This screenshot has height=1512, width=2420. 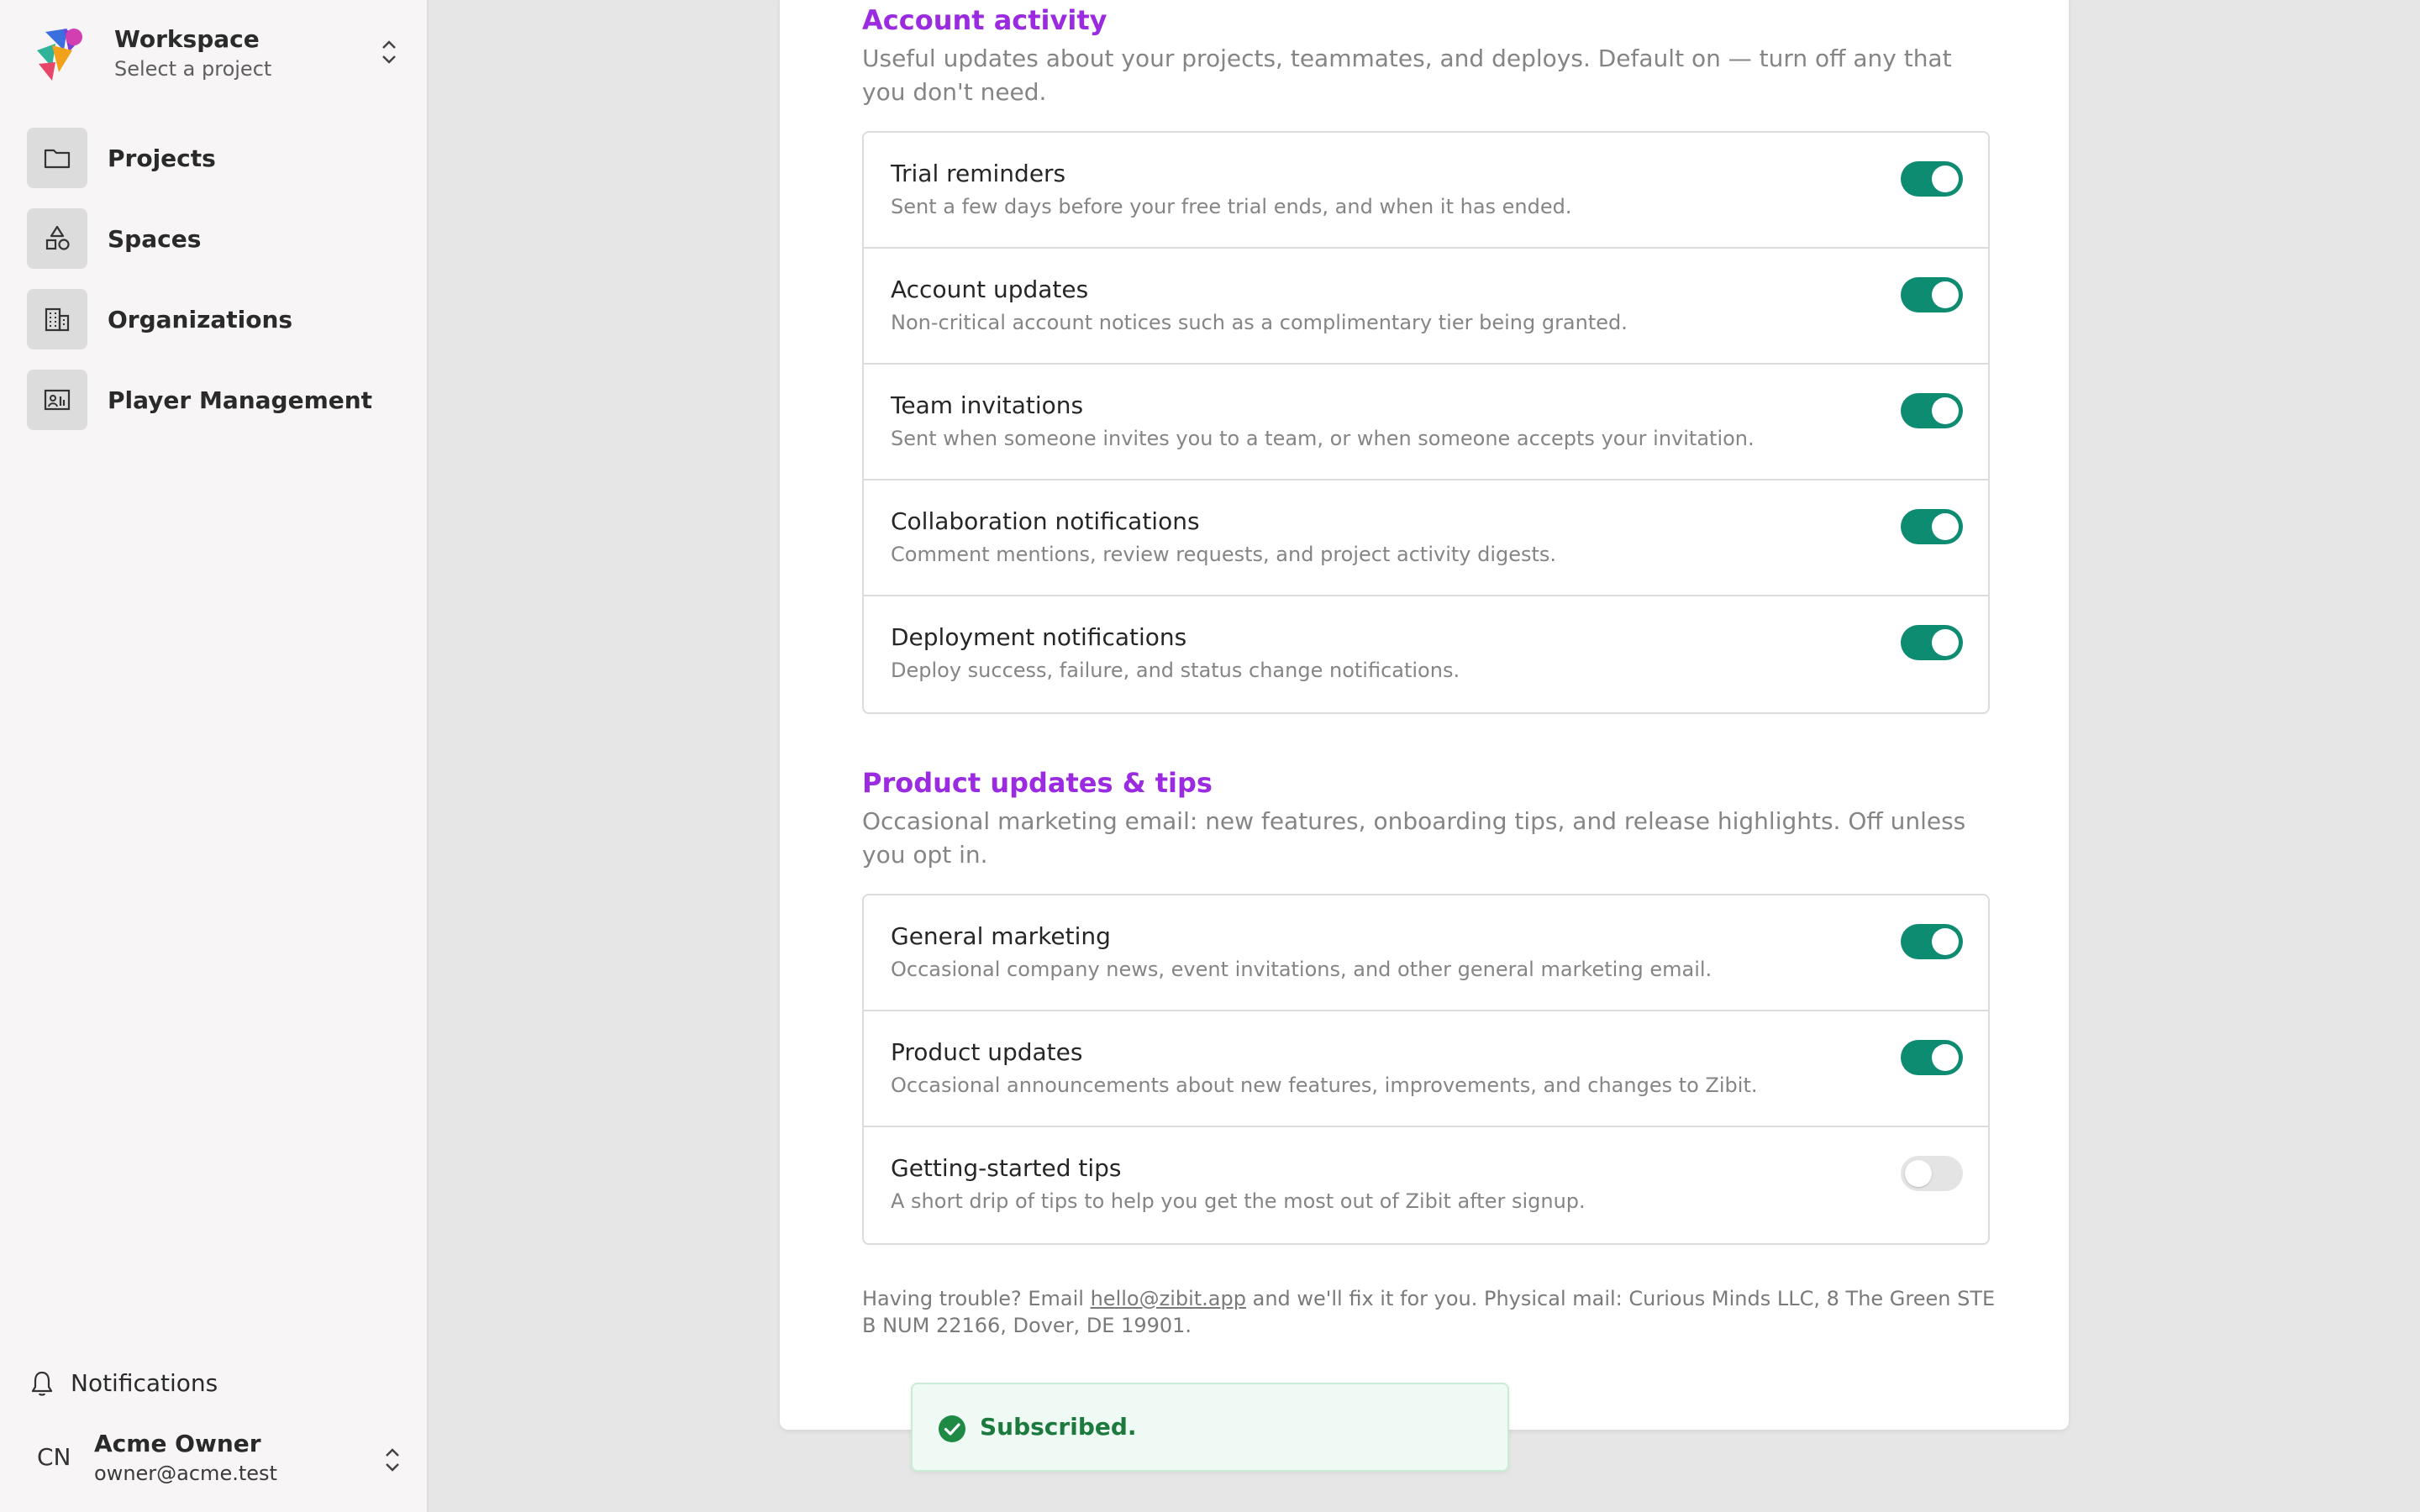 I want to click on notifications-label: Notifications, so click(x=144, y=1383).